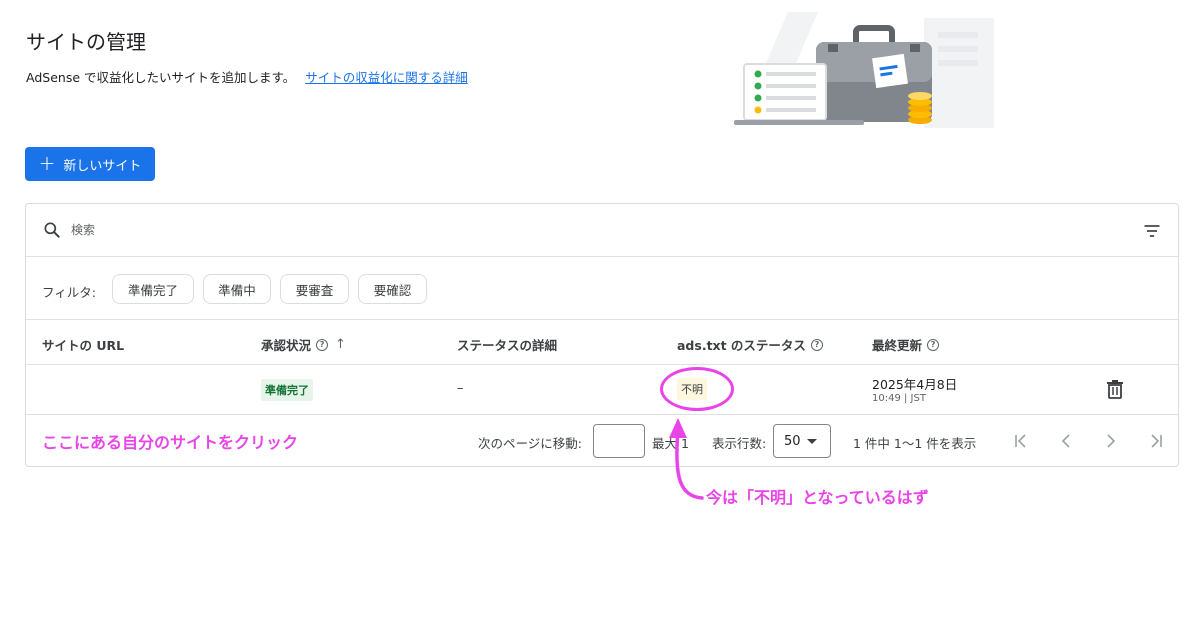  What do you see at coordinates (739, 443) in the screenshot?
I see `rows-per-page-label: 表示行数:` at bounding box center [739, 443].